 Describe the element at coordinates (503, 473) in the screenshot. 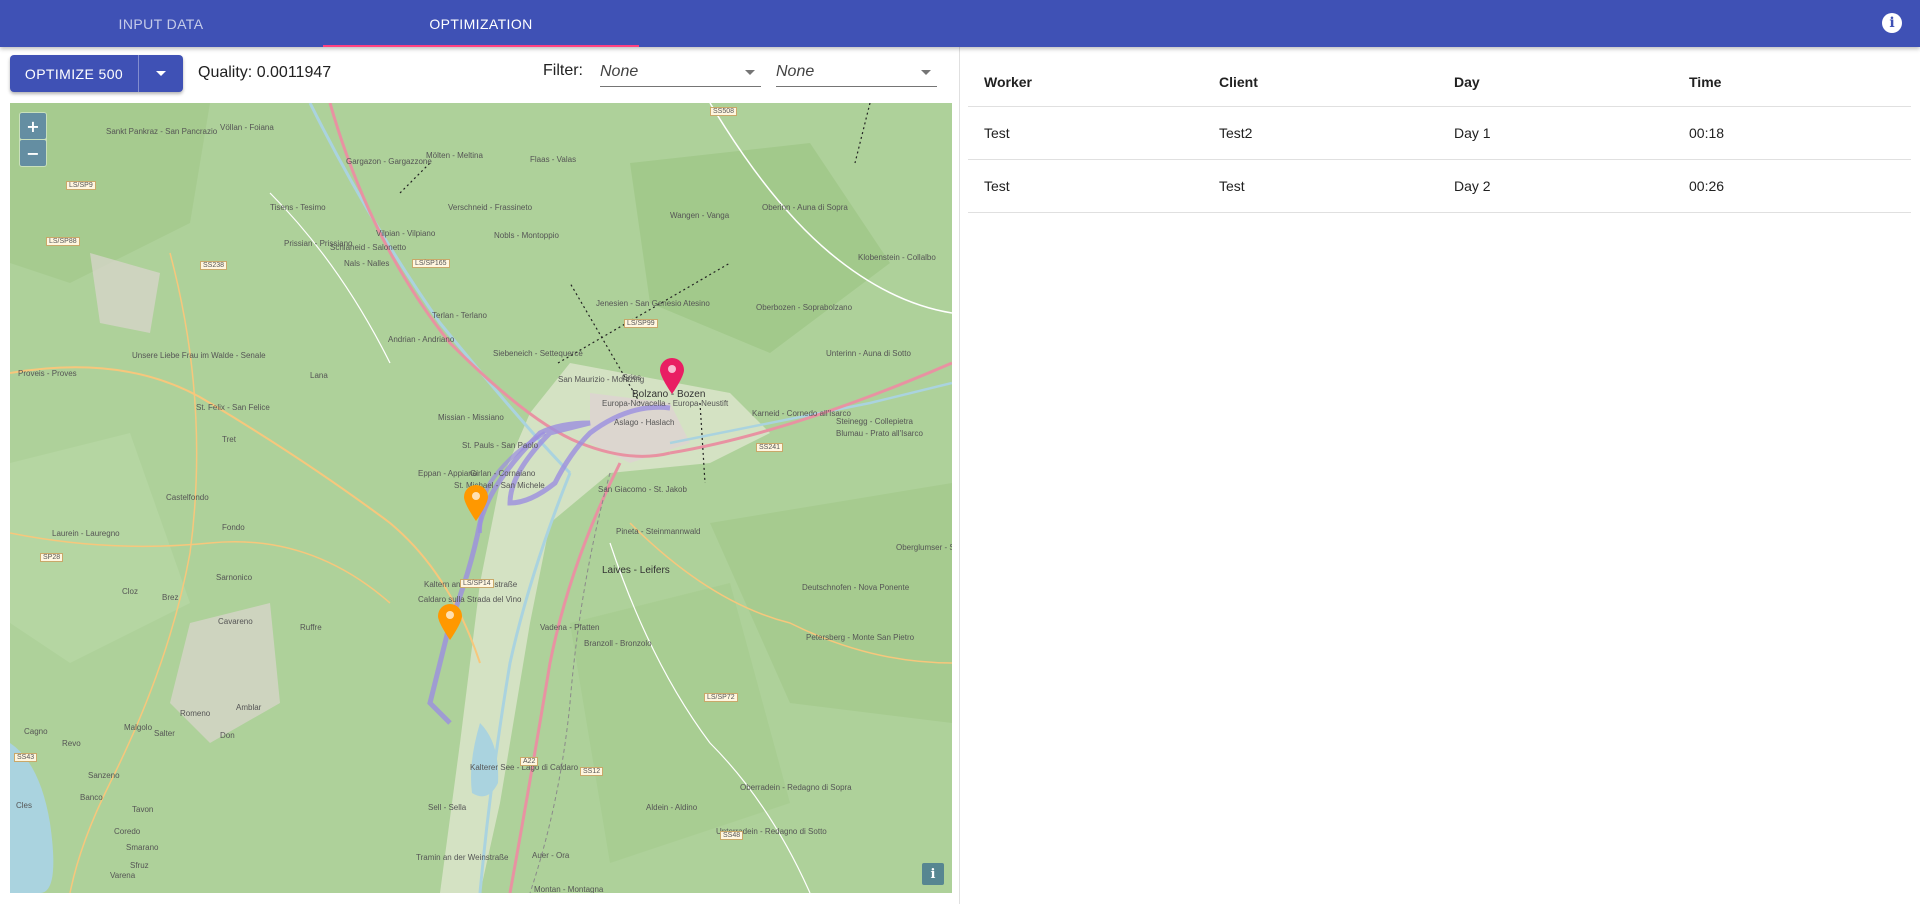

I see `map-place-label: Girlan - Cornaiano` at that location.